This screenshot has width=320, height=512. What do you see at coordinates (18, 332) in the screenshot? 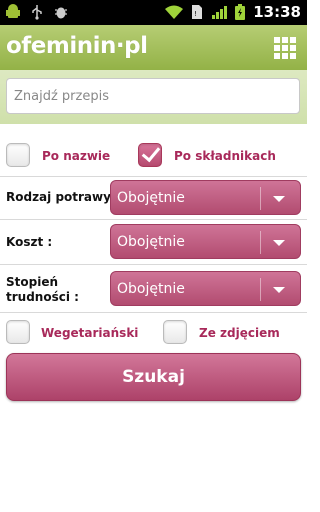
I see `checkbox-vegetarian` at bounding box center [18, 332].